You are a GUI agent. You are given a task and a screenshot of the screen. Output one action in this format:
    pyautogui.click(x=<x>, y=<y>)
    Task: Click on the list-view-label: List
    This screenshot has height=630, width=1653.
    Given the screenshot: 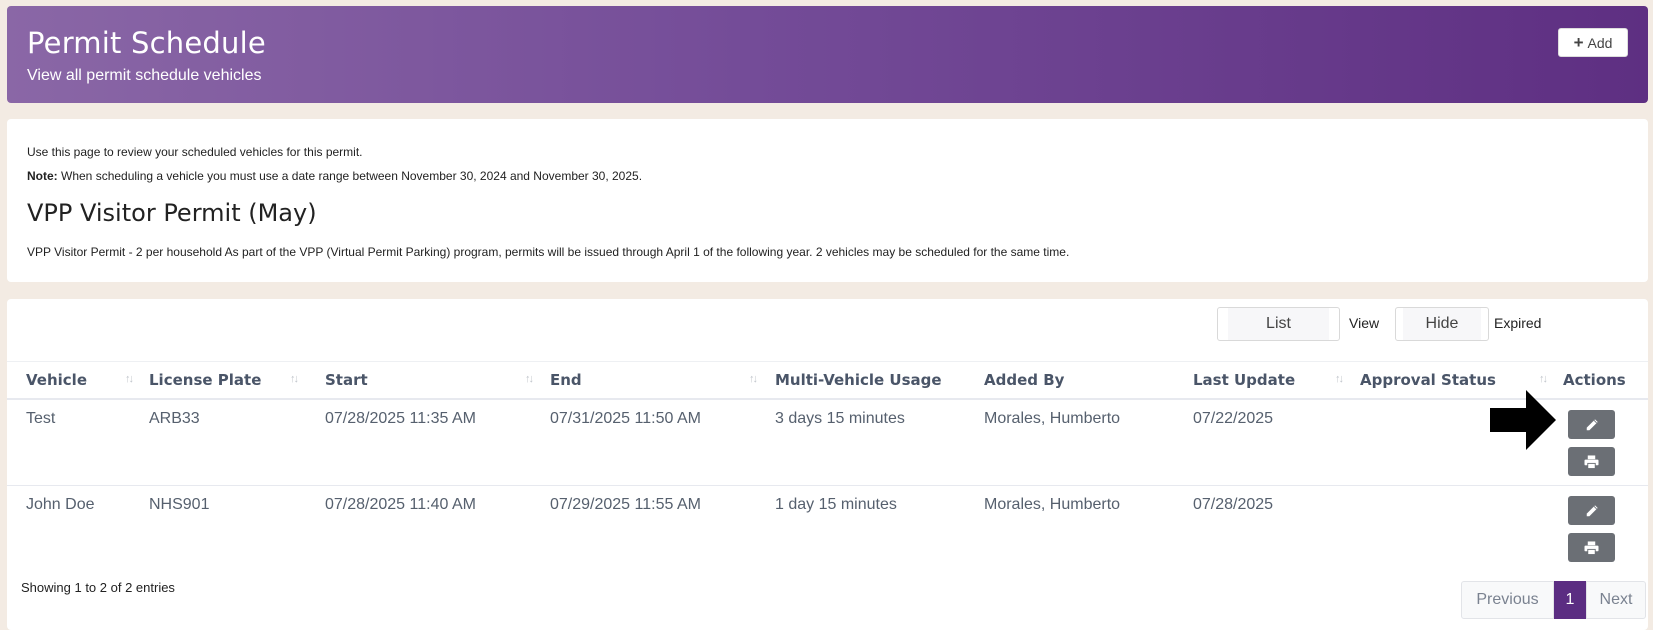 What is the action you would take?
    pyautogui.click(x=1278, y=324)
    